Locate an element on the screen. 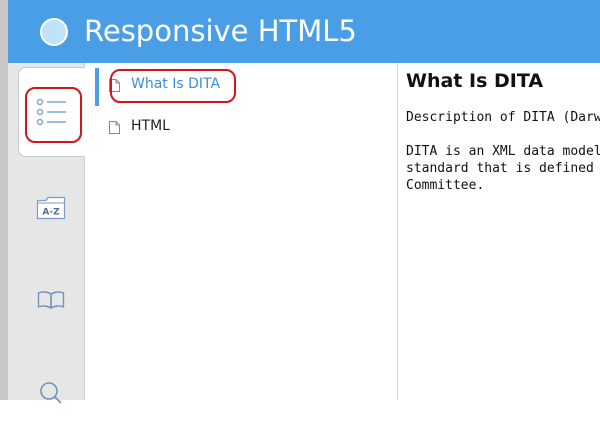  toc-item-html: HTML is located at coordinates (240, 128).